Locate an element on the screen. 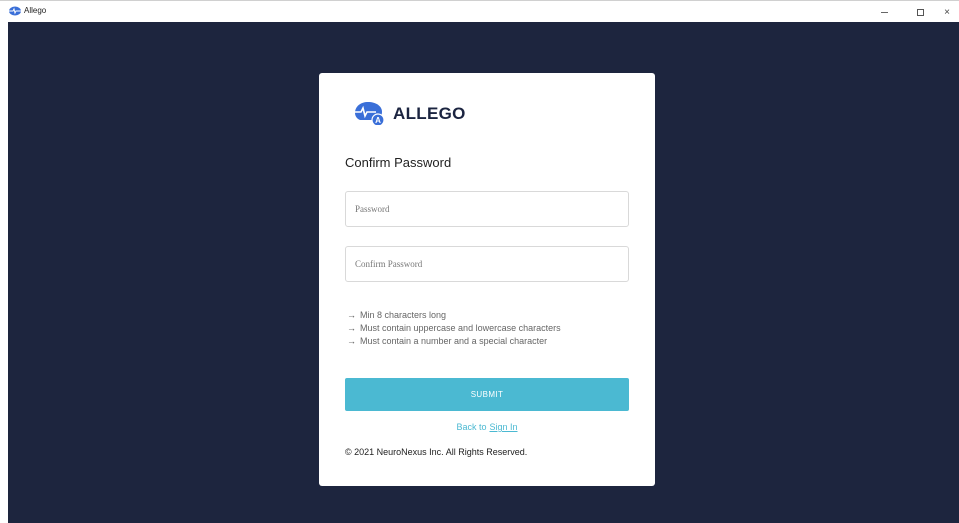 The height and width of the screenshot is (523, 959). confirm-password-input is located at coordinates (487, 264).